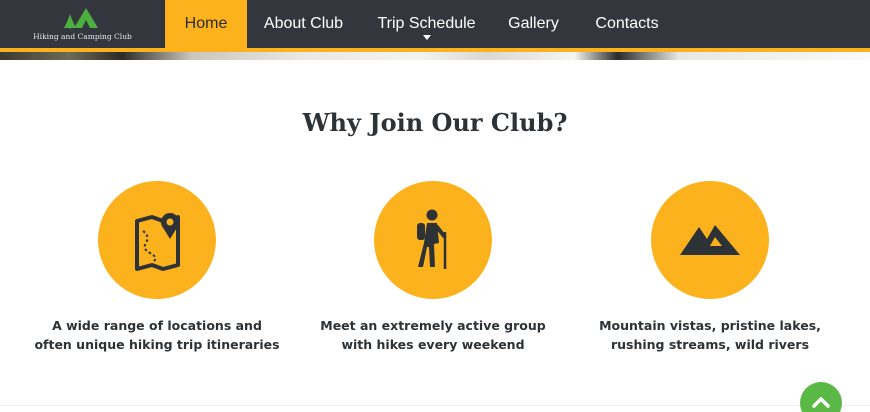 This screenshot has height=412, width=870. I want to click on site-logo: Hiking and Camping Club, so click(82, 24).